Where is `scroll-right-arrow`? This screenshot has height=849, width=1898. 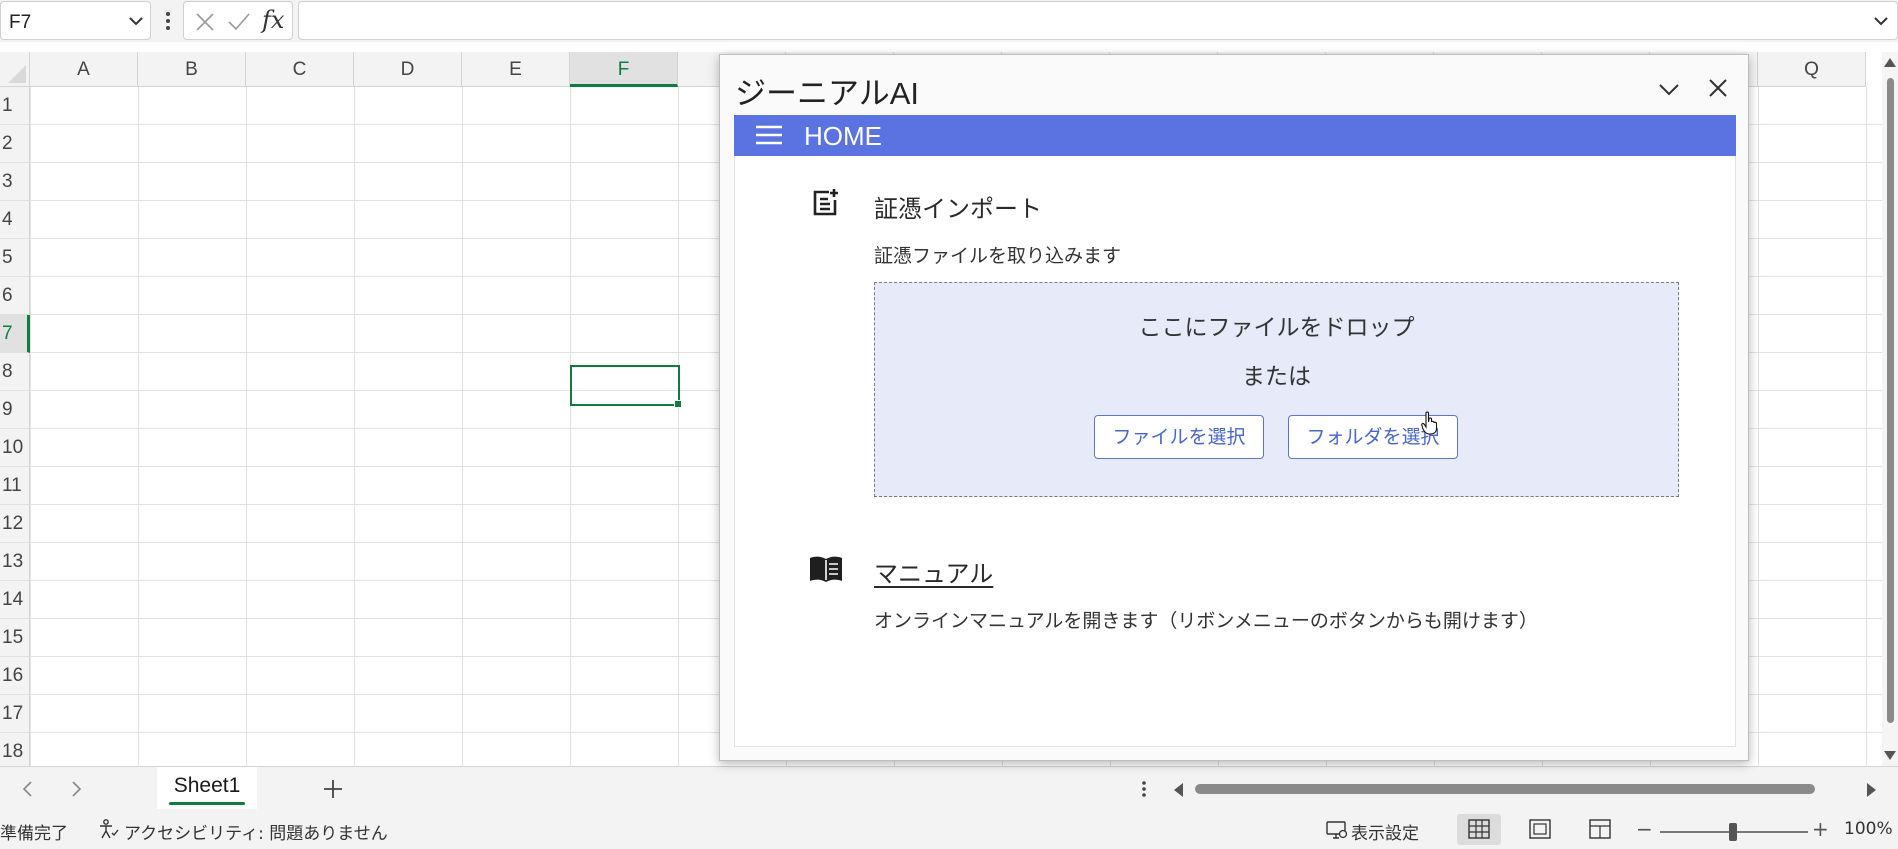
scroll-right-arrow is located at coordinates (1871, 790).